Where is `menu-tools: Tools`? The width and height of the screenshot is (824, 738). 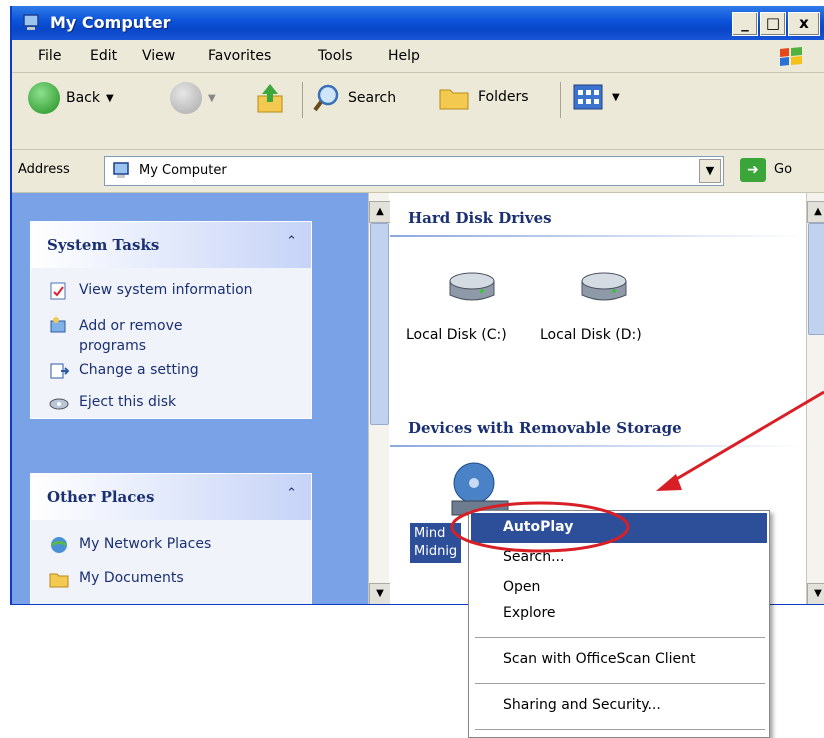
menu-tools: Tools is located at coordinates (335, 56).